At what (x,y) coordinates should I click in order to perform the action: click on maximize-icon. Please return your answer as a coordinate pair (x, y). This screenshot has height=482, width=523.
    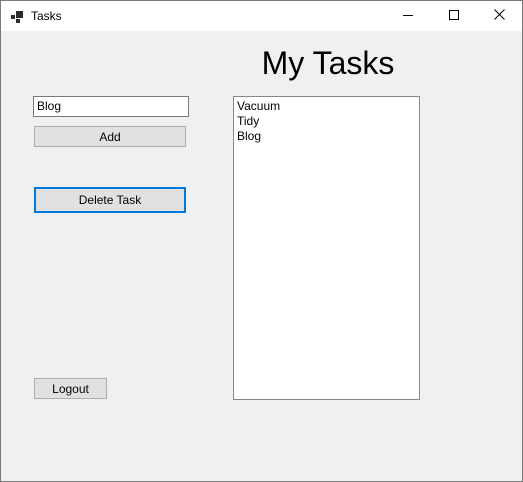
    Looking at the image, I should click on (454, 16).